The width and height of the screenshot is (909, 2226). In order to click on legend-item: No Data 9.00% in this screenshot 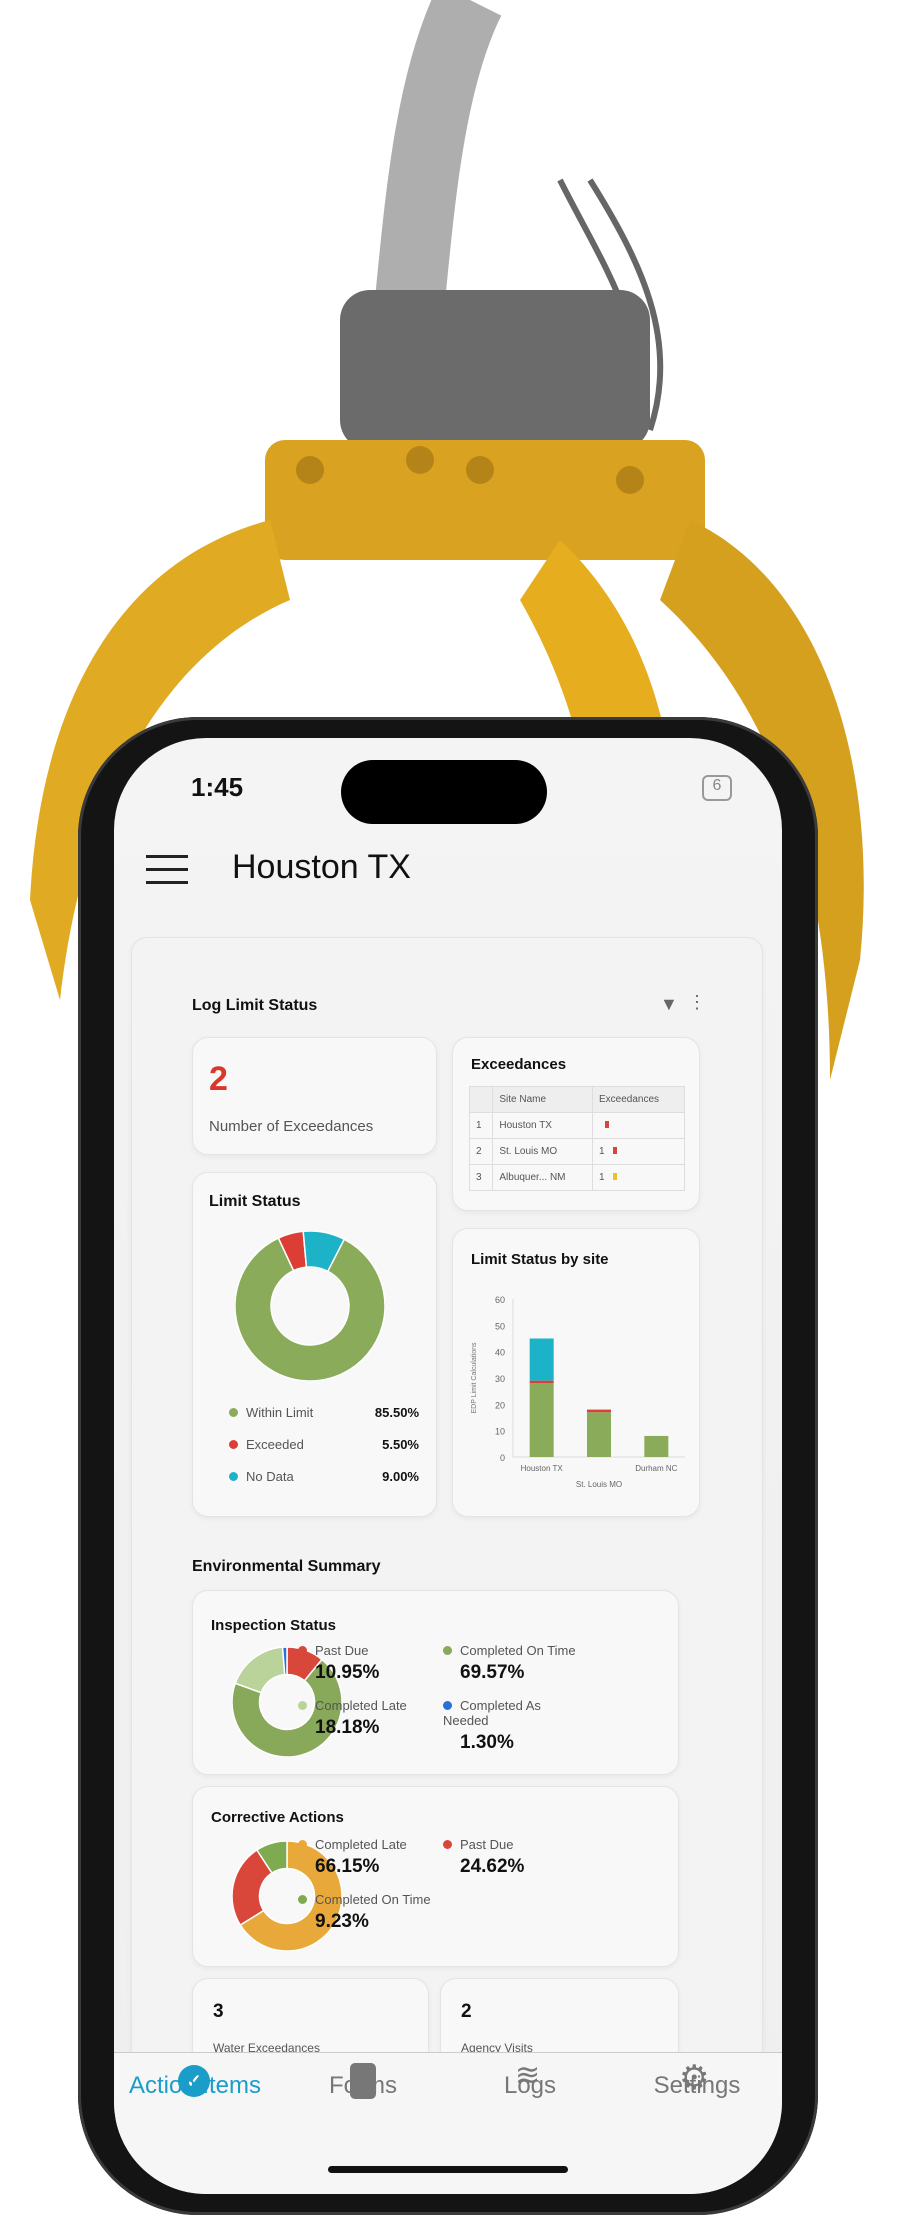, I will do `click(324, 1476)`.